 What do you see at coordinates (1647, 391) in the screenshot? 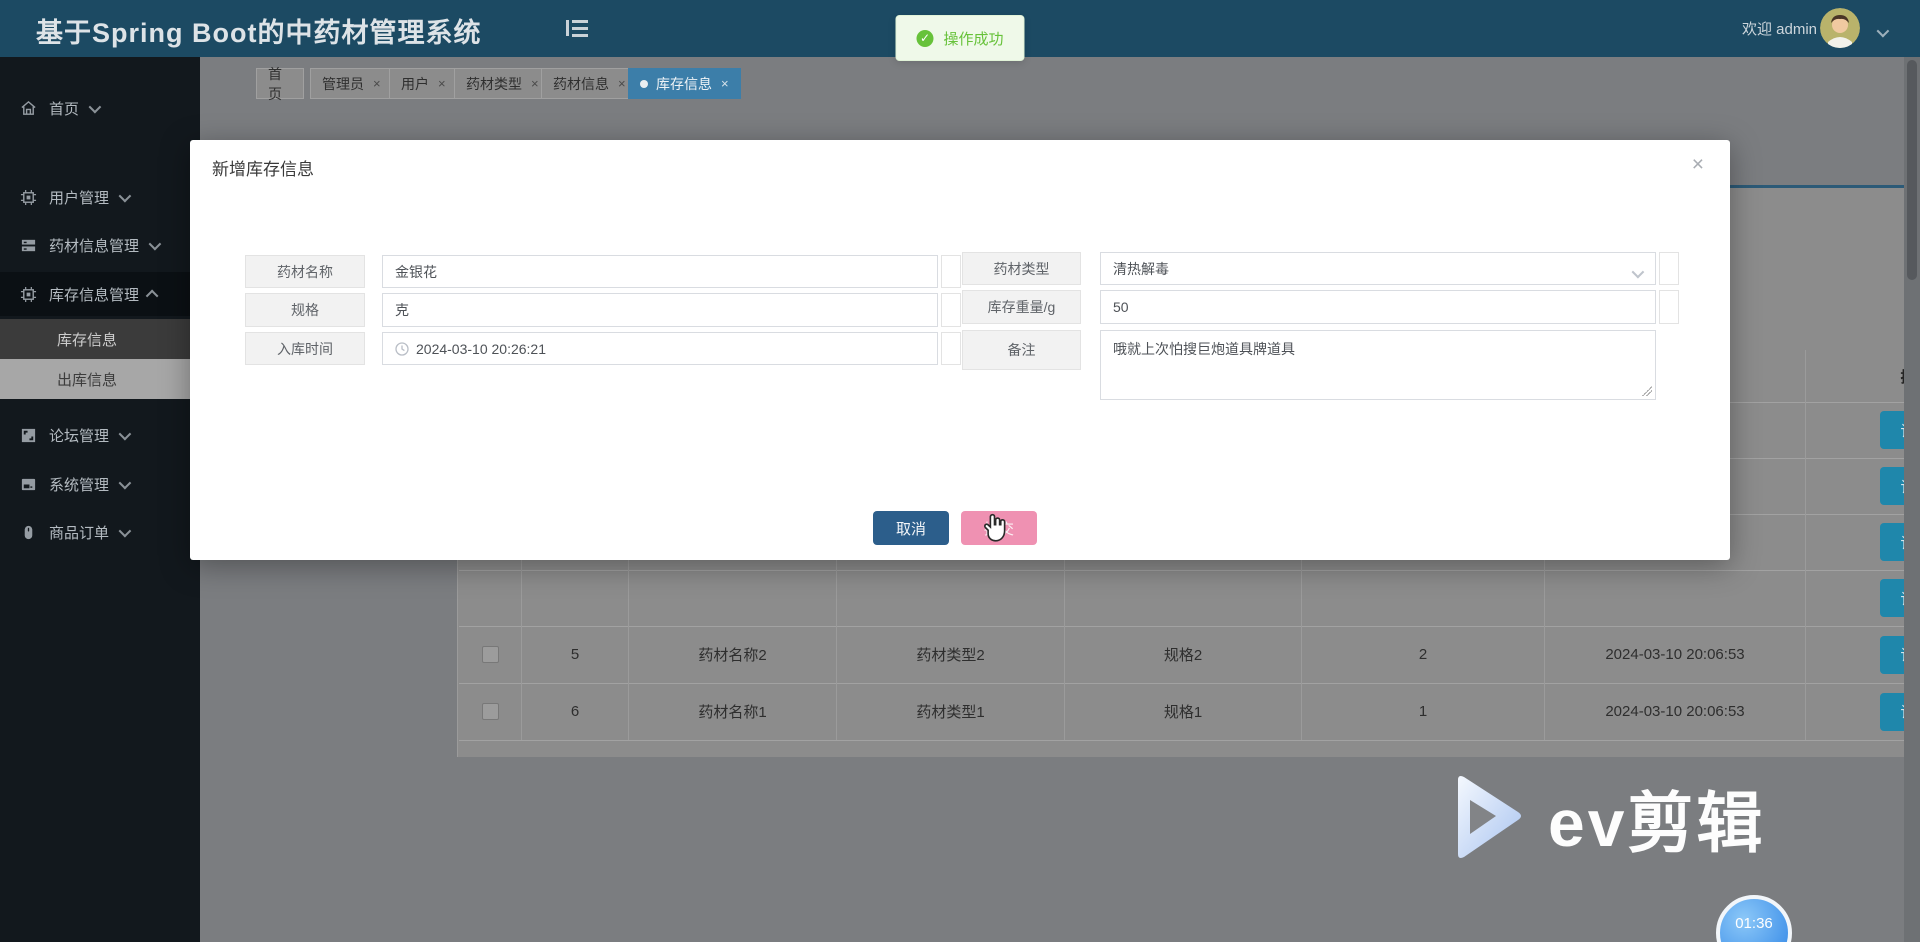
I see `textarea-resize-handle` at bounding box center [1647, 391].